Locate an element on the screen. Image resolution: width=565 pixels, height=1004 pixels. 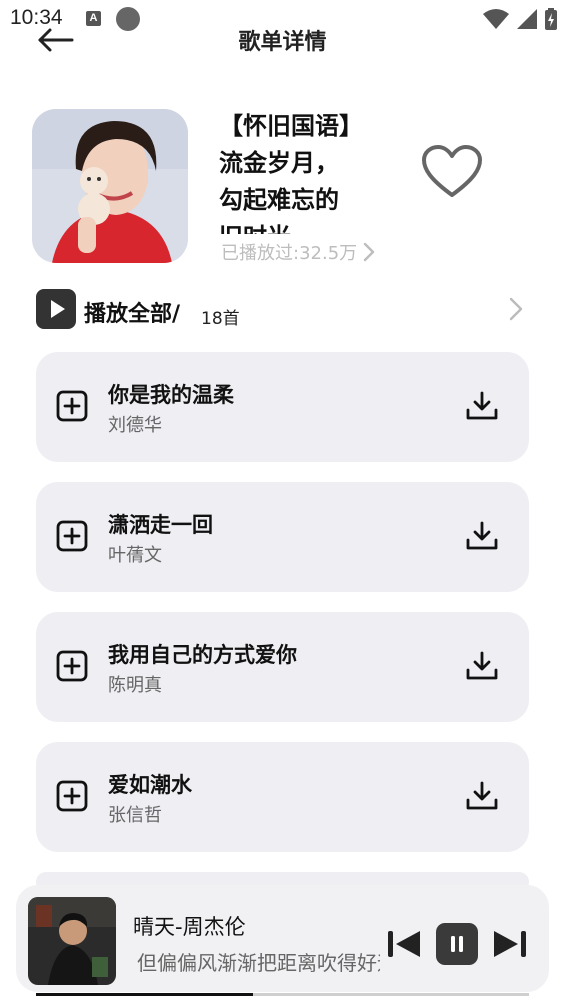
skip-next-icon is located at coordinates (510, 944).